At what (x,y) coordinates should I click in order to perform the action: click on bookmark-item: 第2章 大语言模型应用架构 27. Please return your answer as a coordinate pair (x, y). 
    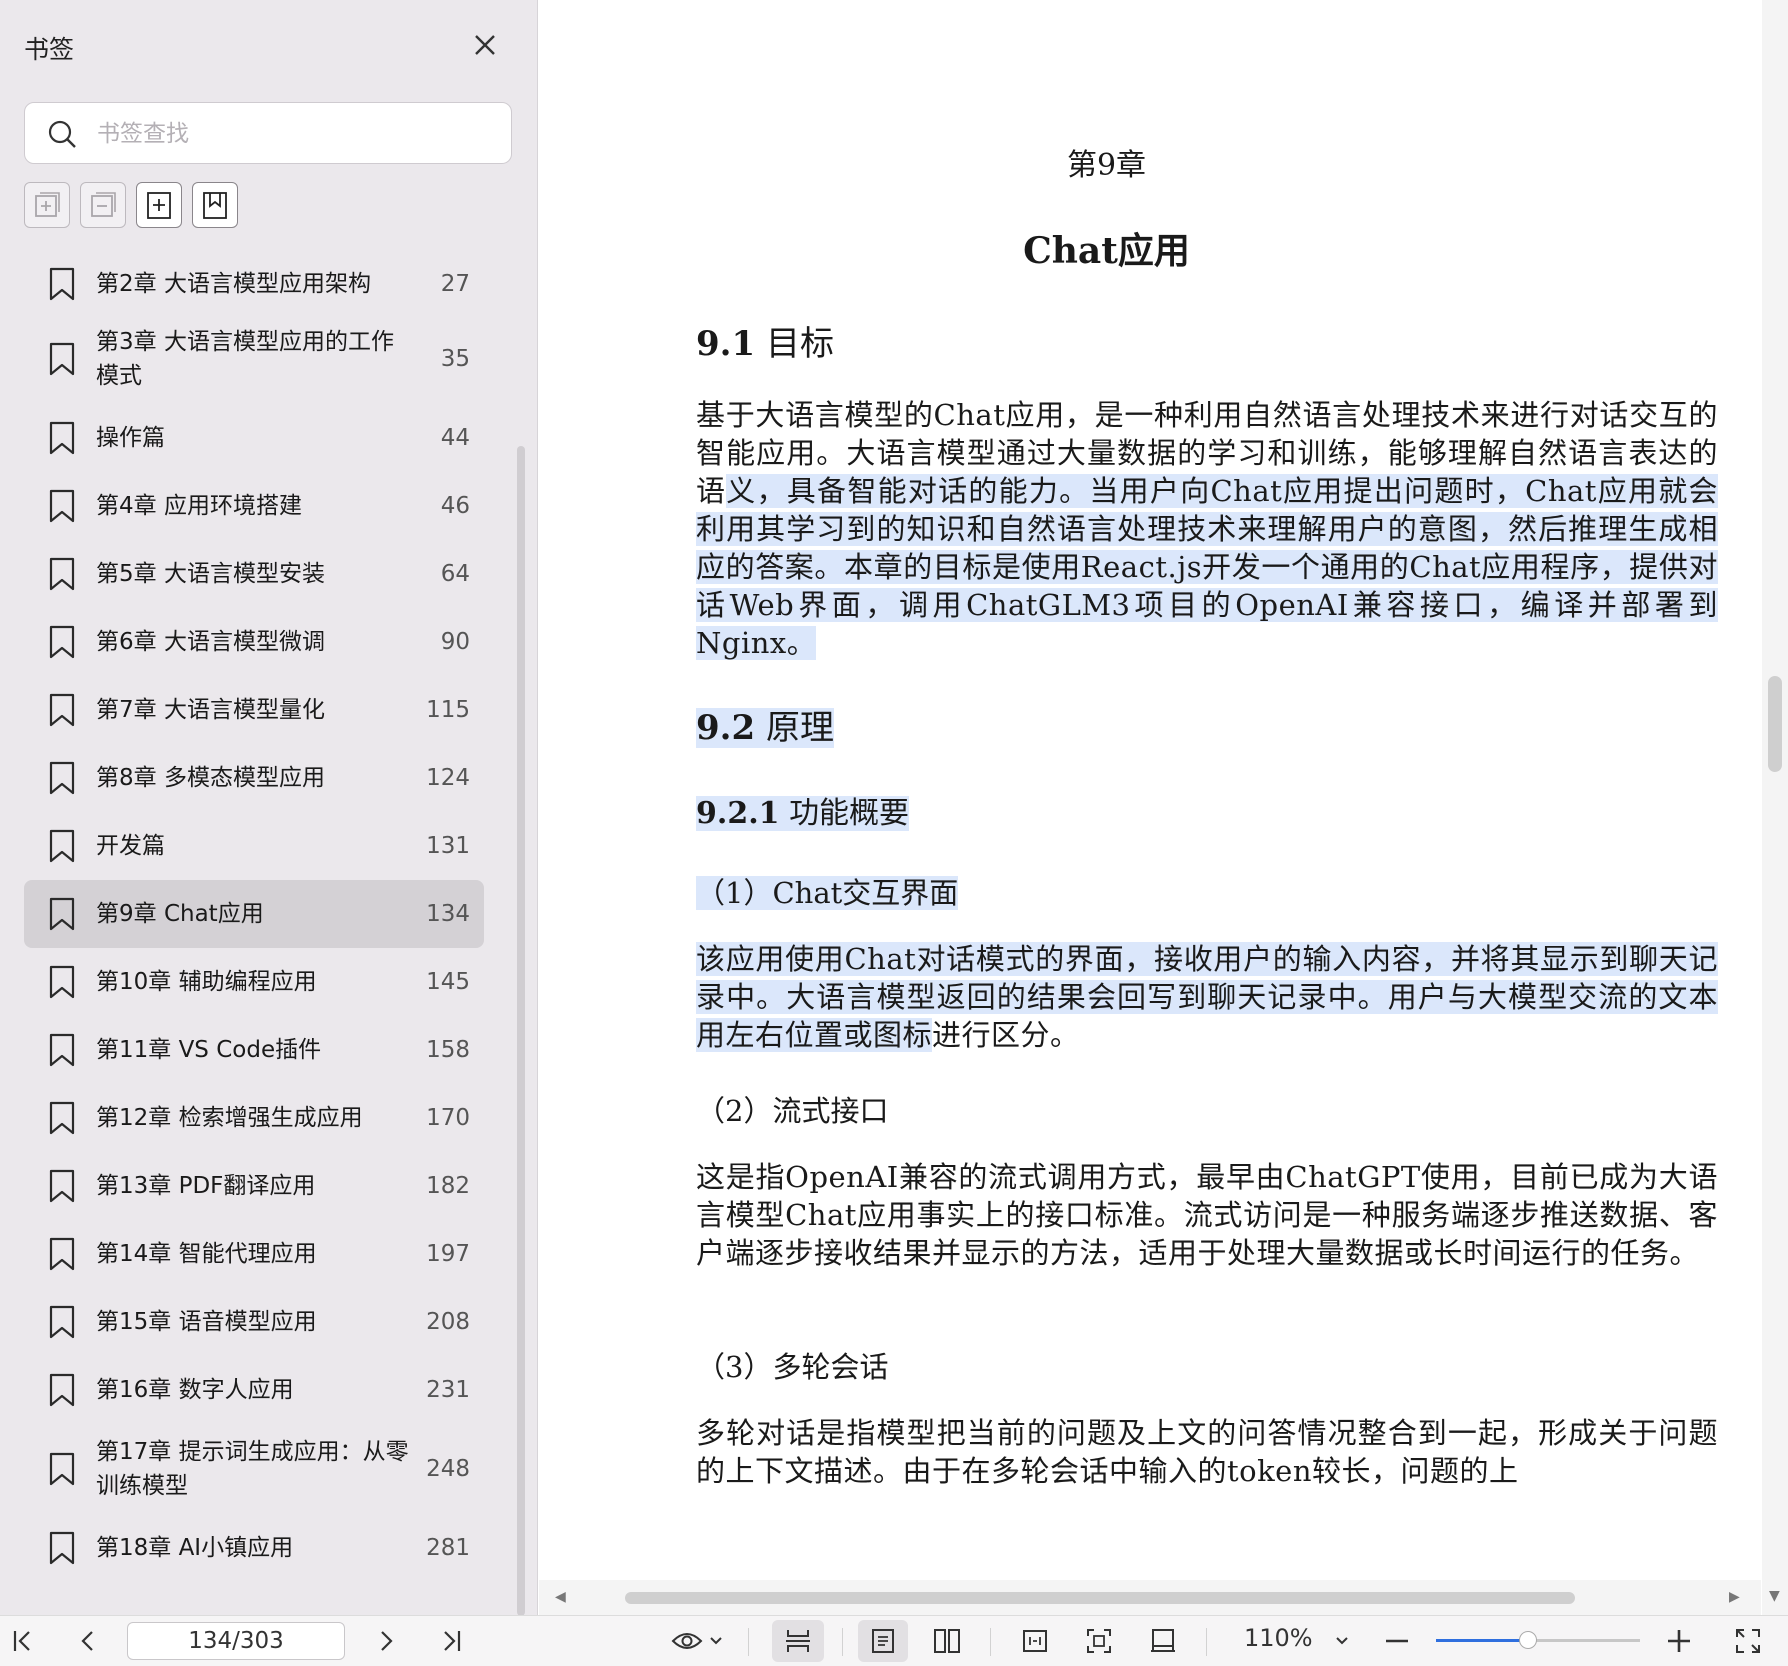
    Looking at the image, I should click on (254, 284).